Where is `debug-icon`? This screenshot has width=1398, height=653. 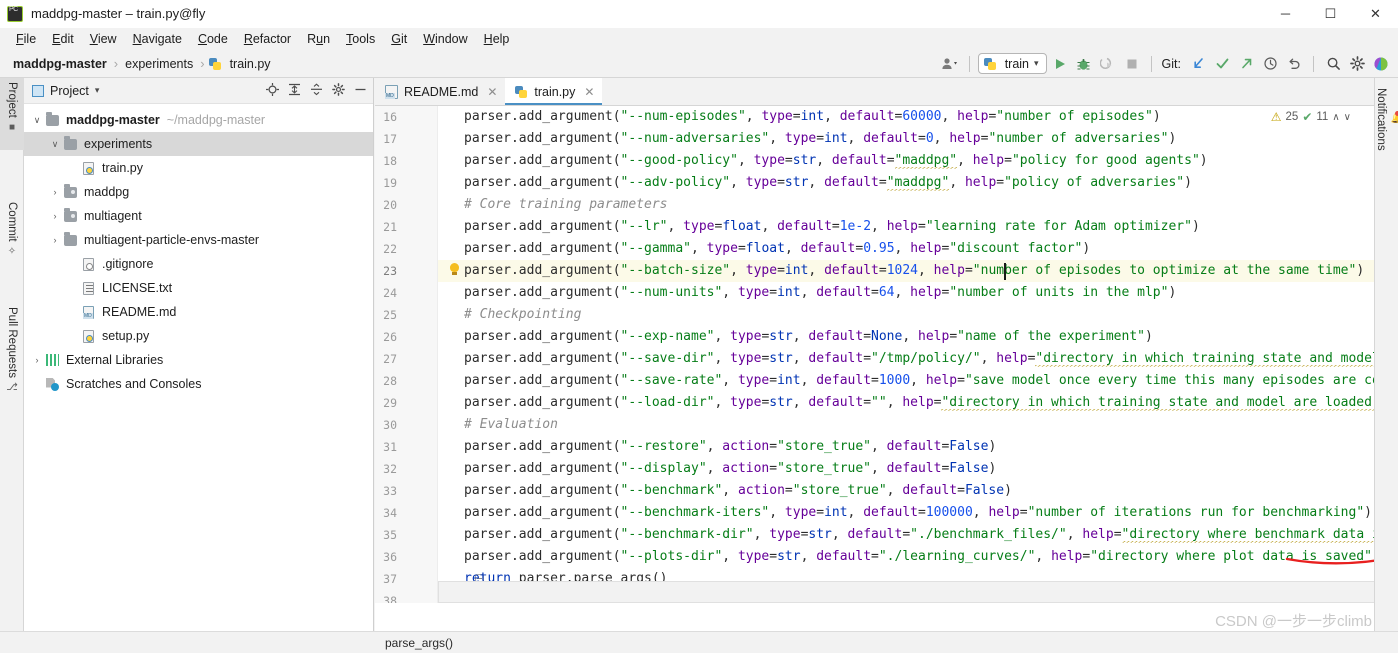
debug-icon is located at coordinates (1084, 64).